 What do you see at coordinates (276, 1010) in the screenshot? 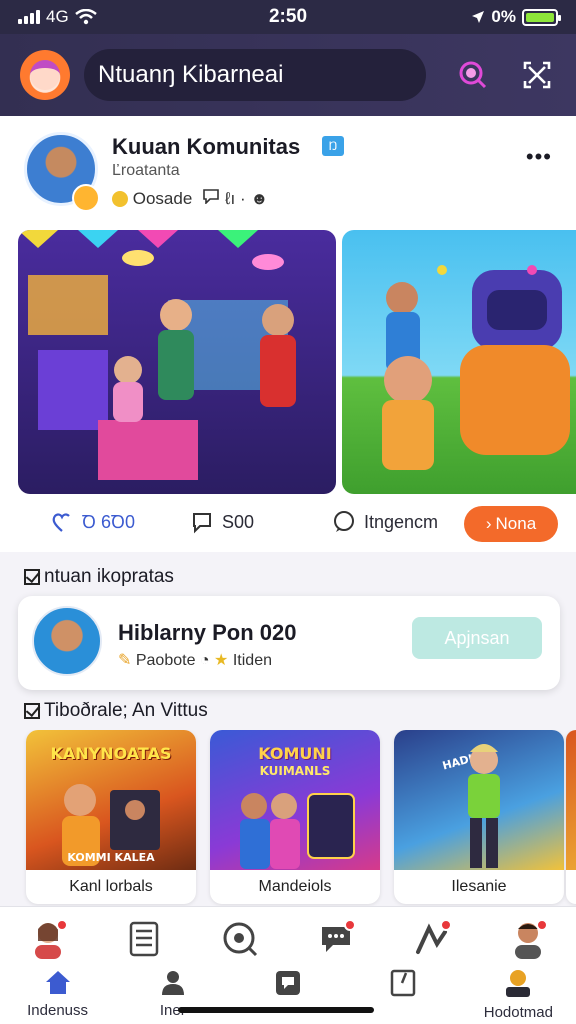
I see `home-indicator` at bounding box center [276, 1010].